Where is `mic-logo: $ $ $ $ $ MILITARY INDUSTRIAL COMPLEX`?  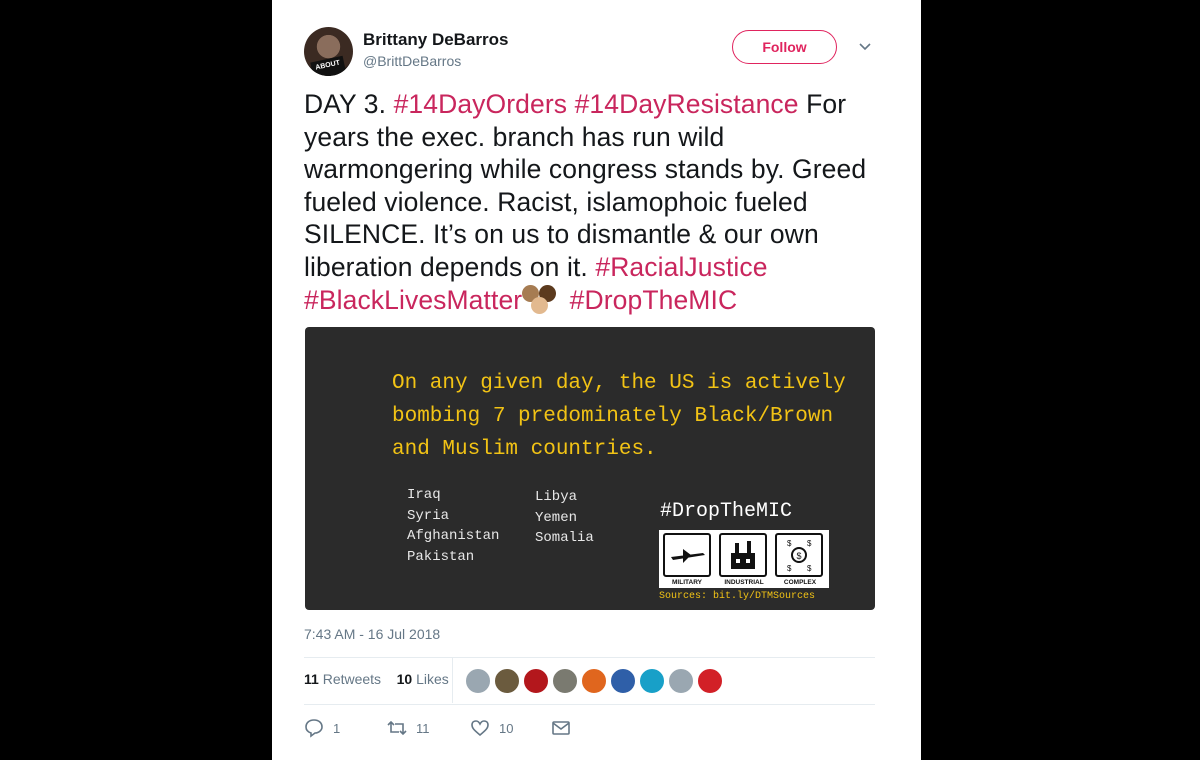
mic-logo: $ $ $ $ $ MILITARY INDUSTRIAL COMPLEX is located at coordinates (744, 559).